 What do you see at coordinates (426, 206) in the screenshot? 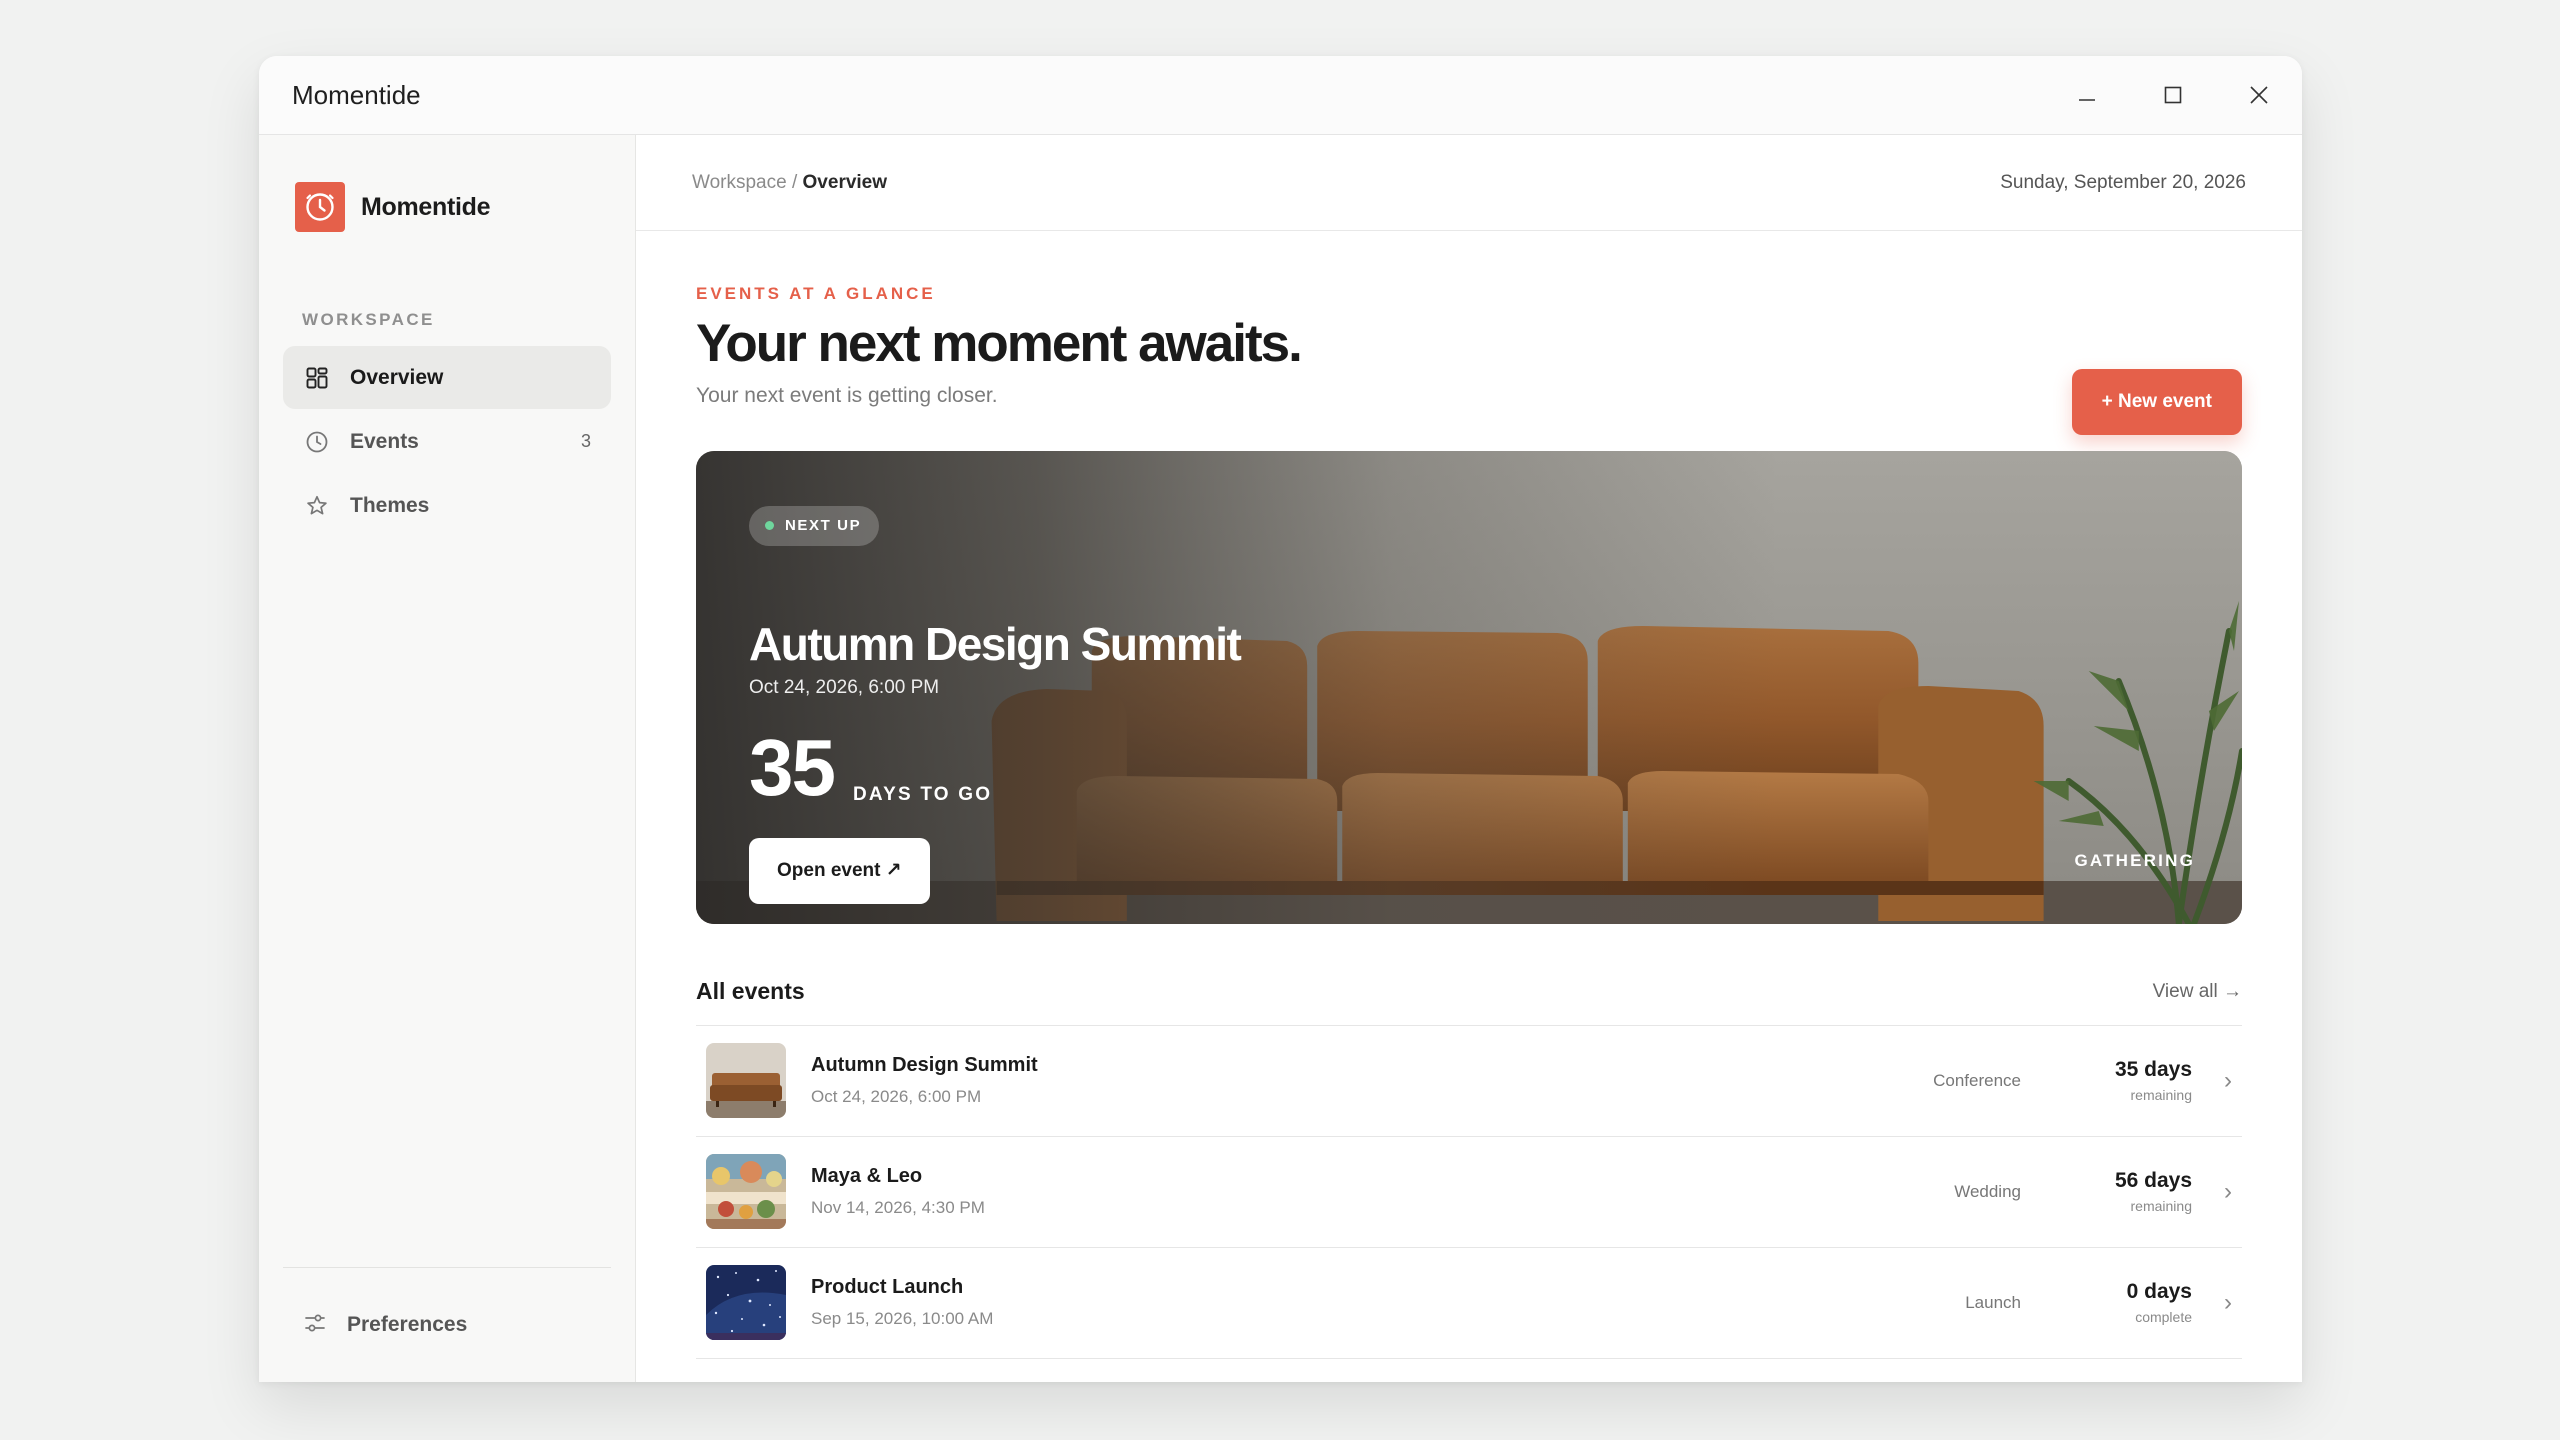
I see `brand-name: Momentide` at bounding box center [426, 206].